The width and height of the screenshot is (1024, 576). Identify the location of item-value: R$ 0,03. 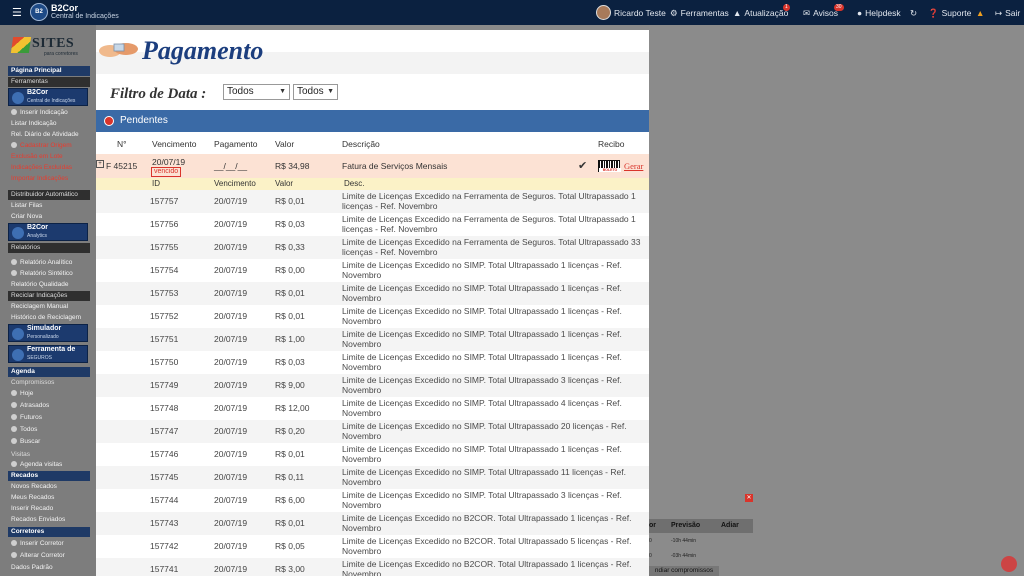
(290, 224).